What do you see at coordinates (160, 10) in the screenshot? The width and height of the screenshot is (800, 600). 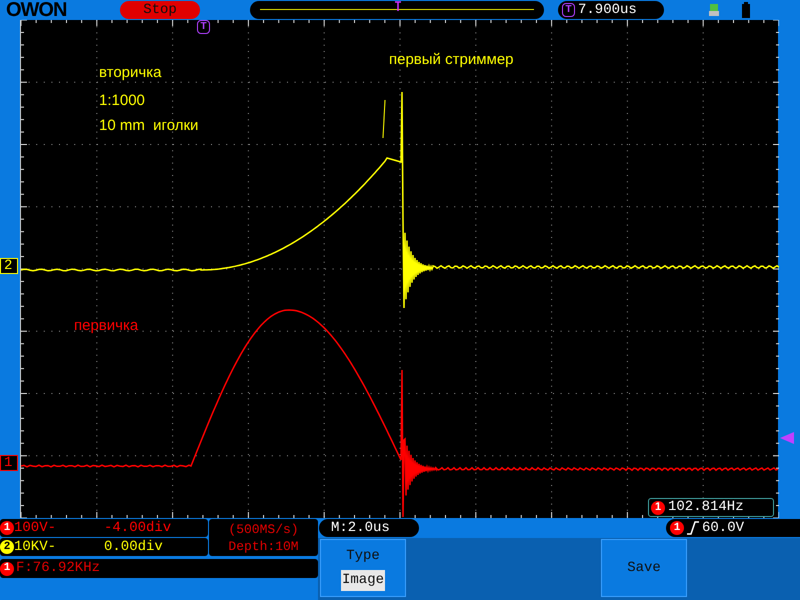 I see `run-state: Stop` at bounding box center [160, 10].